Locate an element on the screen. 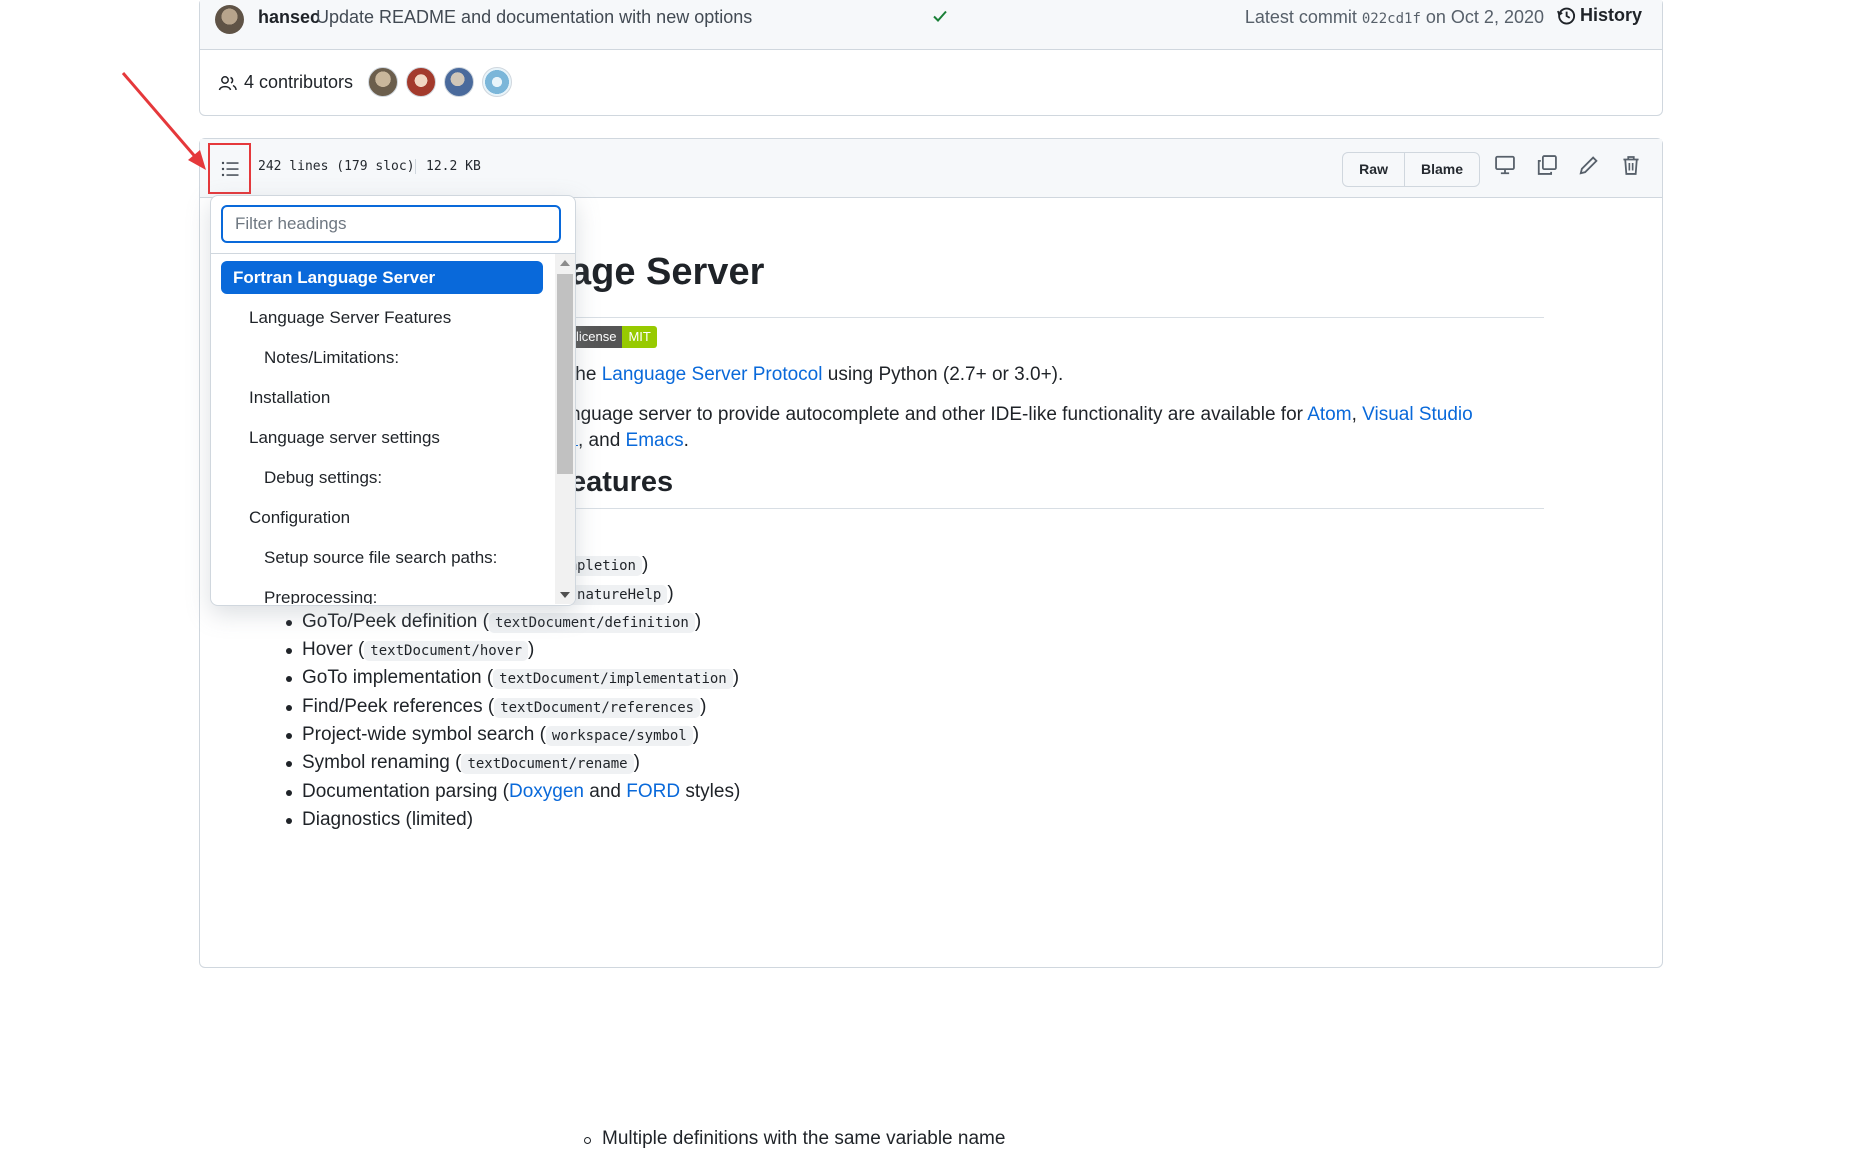 This screenshot has width=1860, height=1150. latest-commit-prefix: Latest commit is located at coordinates (1300, 17).